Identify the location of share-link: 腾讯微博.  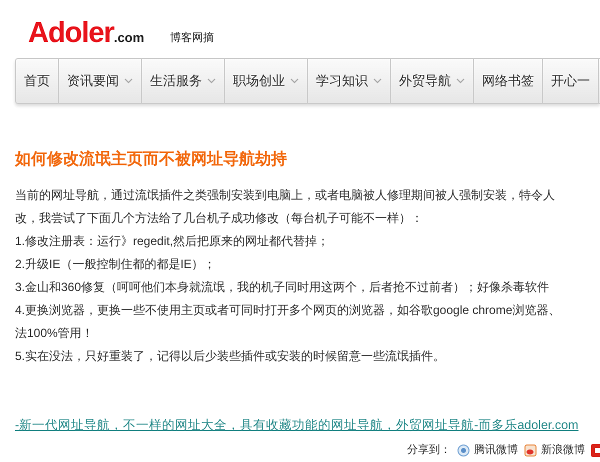
(487, 450).